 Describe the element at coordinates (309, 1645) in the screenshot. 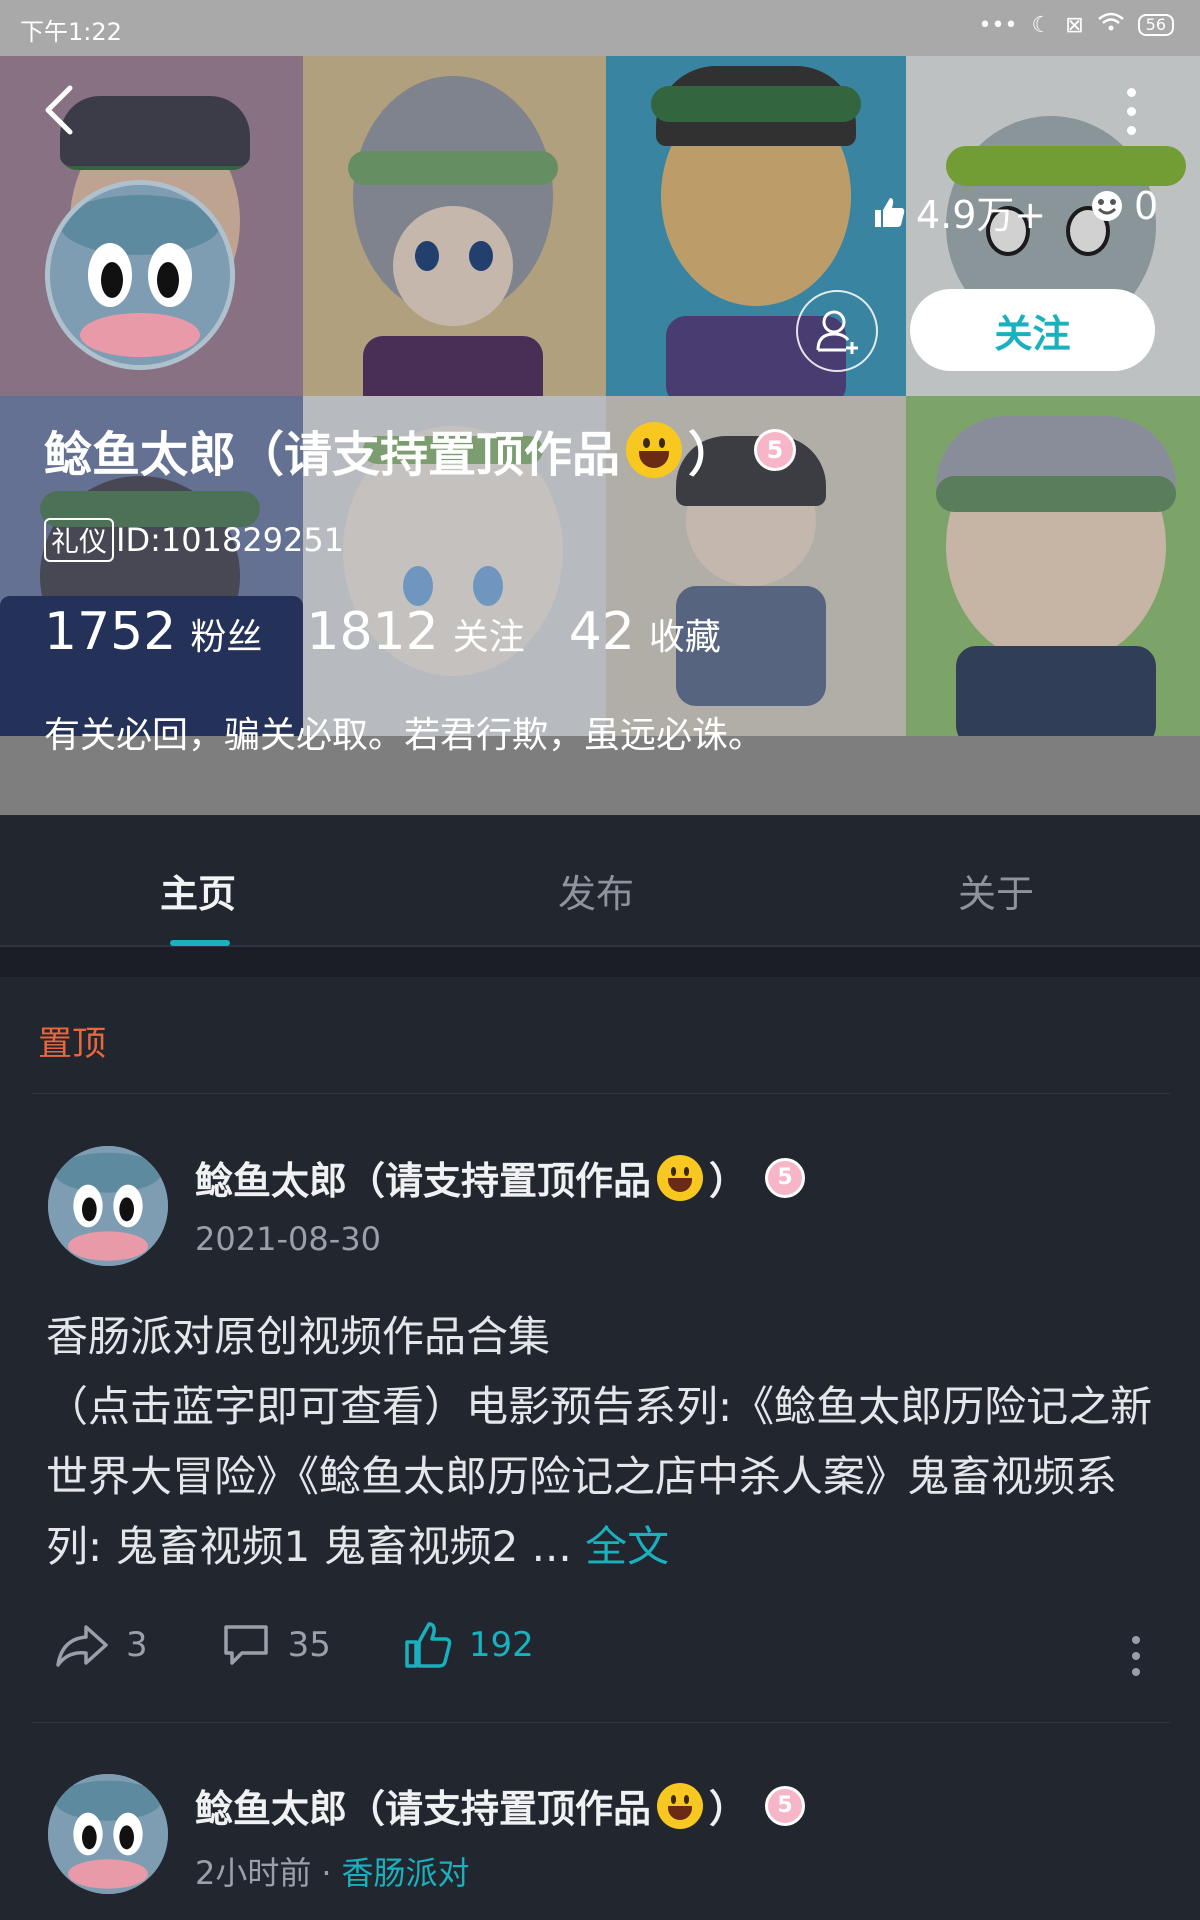

I see `comment-count: 35` at that location.